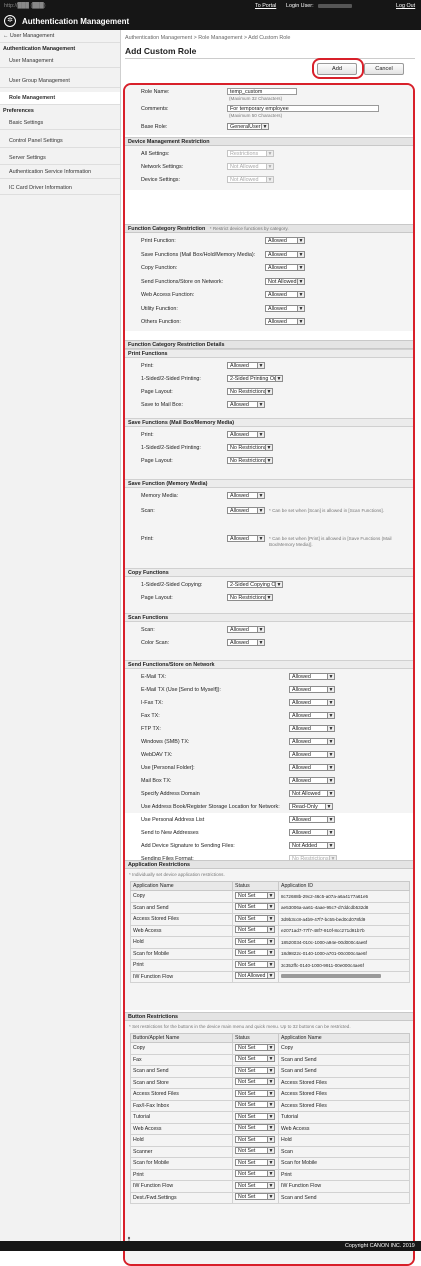 This screenshot has width=421, height=1266. What do you see at coordinates (250, 166) in the screenshot?
I see `network-settings-select: Not Allowed ▼` at bounding box center [250, 166].